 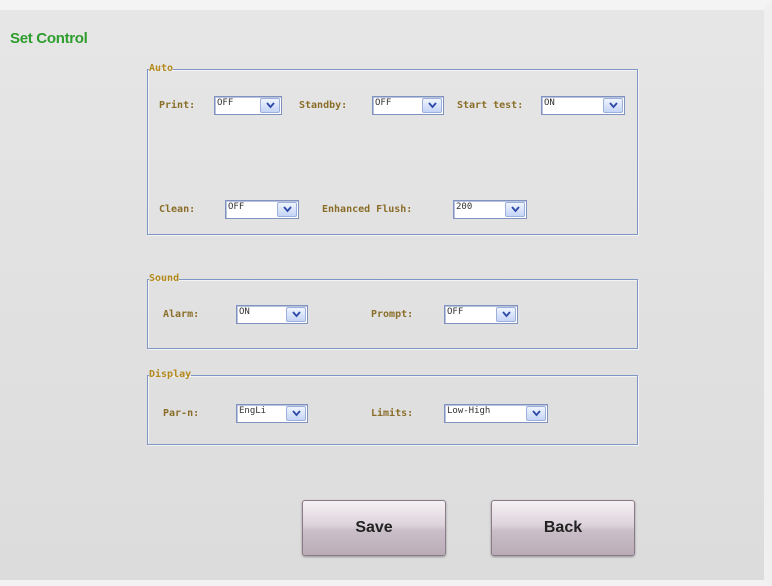 I want to click on enhanced-flush-value: 200, so click(x=464, y=207).